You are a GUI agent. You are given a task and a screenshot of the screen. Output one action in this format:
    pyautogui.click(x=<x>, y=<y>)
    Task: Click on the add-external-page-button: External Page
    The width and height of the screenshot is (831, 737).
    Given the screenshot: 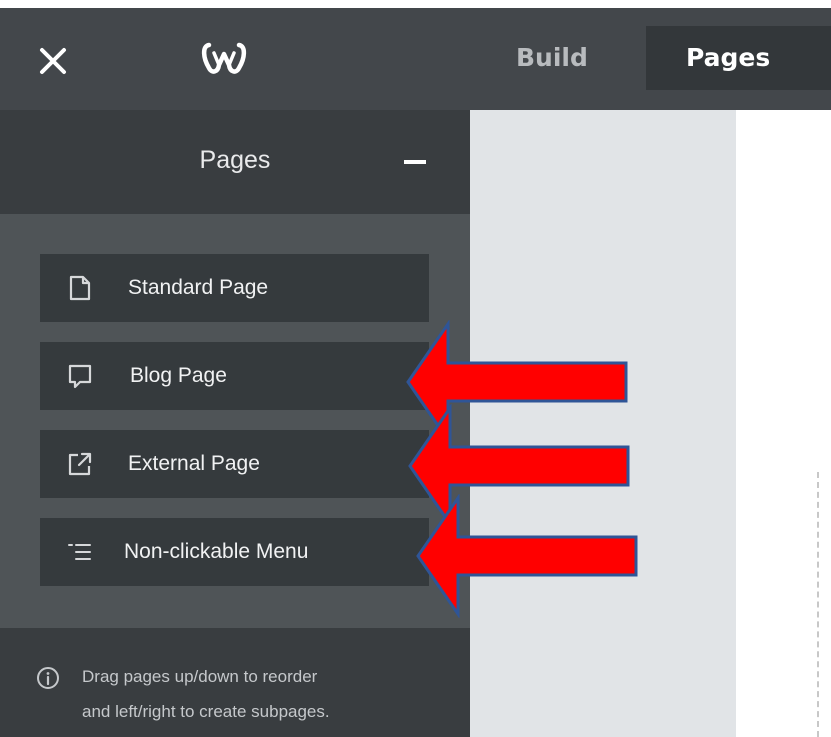 What is the action you would take?
    pyautogui.click(x=234, y=464)
    